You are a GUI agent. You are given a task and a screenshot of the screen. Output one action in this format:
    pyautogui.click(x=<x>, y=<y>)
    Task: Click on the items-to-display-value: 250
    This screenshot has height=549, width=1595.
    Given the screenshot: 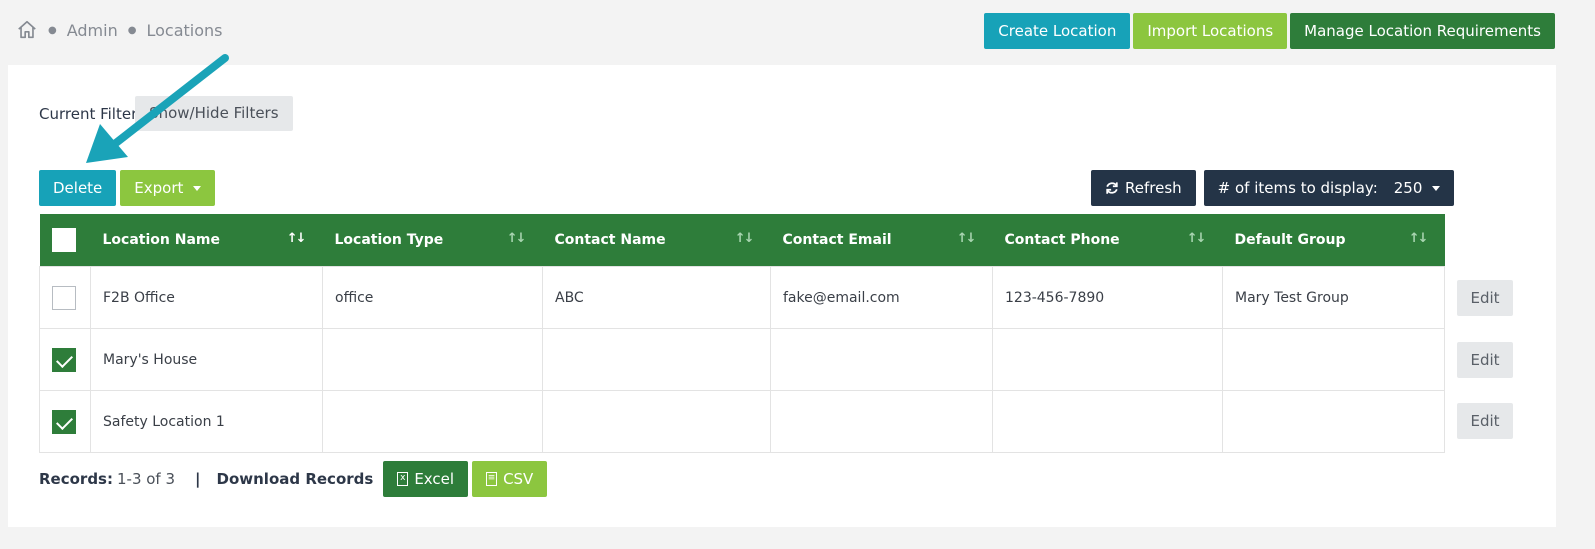 What is the action you would take?
    pyautogui.click(x=1408, y=188)
    